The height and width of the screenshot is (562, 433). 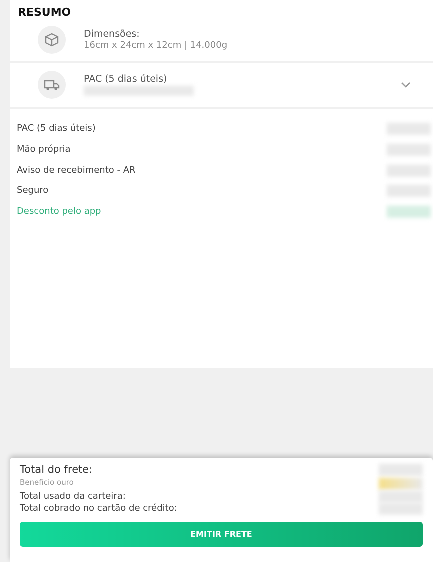 What do you see at coordinates (56, 129) in the screenshot?
I see `price-line-label: PAC (5 dias úteis)` at bounding box center [56, 129].